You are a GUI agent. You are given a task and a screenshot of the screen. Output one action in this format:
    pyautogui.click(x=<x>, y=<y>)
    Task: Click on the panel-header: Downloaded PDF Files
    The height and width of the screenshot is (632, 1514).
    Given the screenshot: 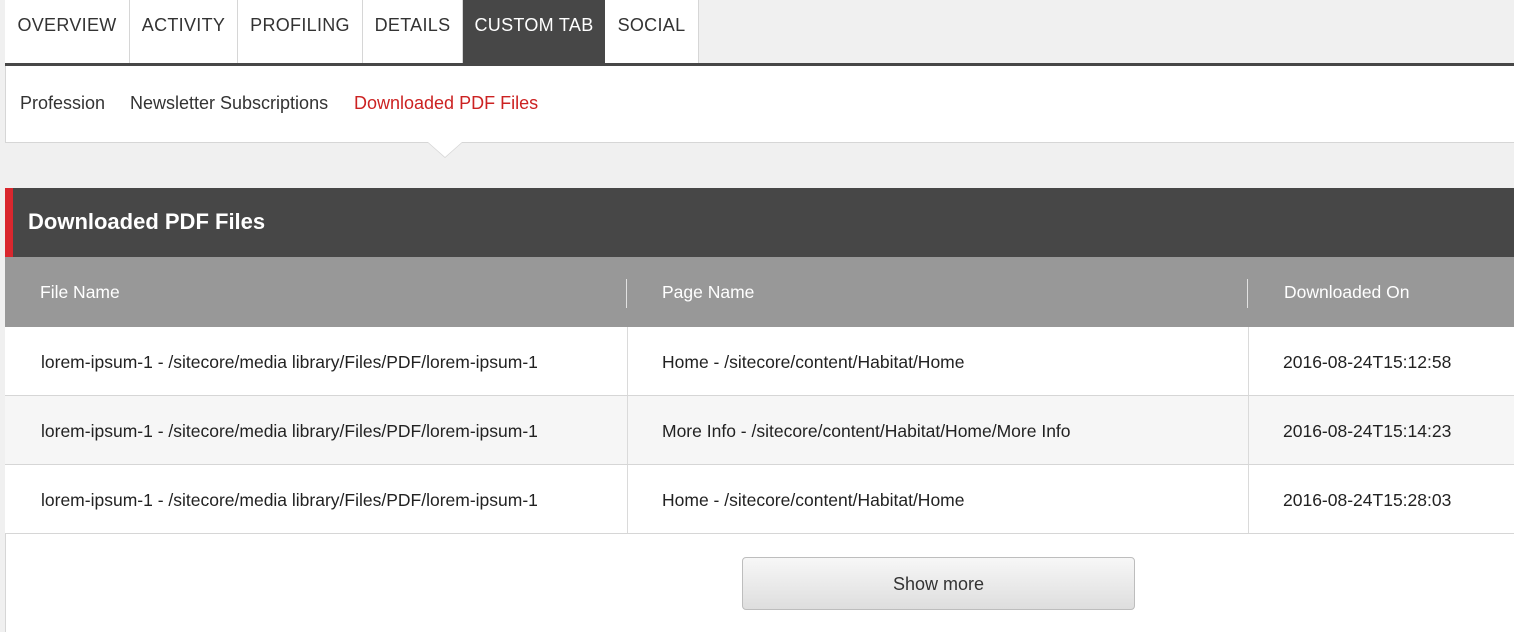 What is the action you would take?
    pyautogui.click(x=759, y=222)
    